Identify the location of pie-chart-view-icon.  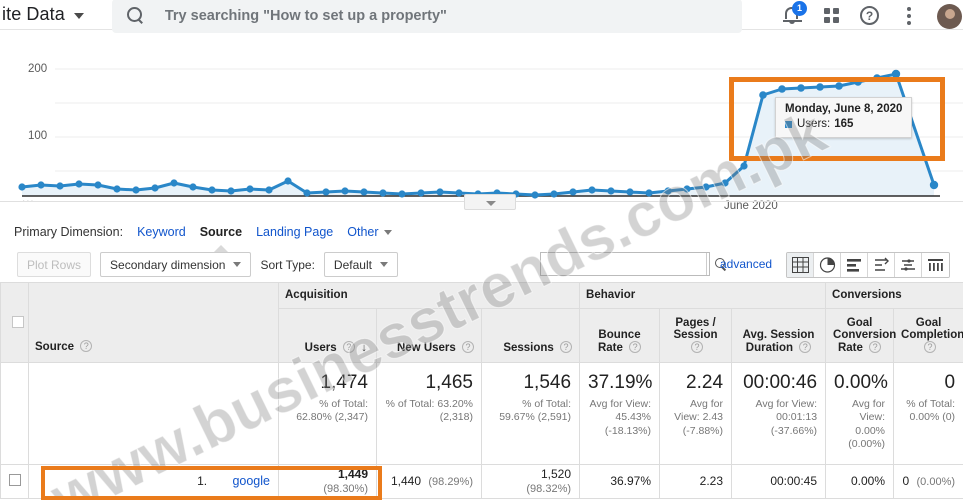
(827, 265).